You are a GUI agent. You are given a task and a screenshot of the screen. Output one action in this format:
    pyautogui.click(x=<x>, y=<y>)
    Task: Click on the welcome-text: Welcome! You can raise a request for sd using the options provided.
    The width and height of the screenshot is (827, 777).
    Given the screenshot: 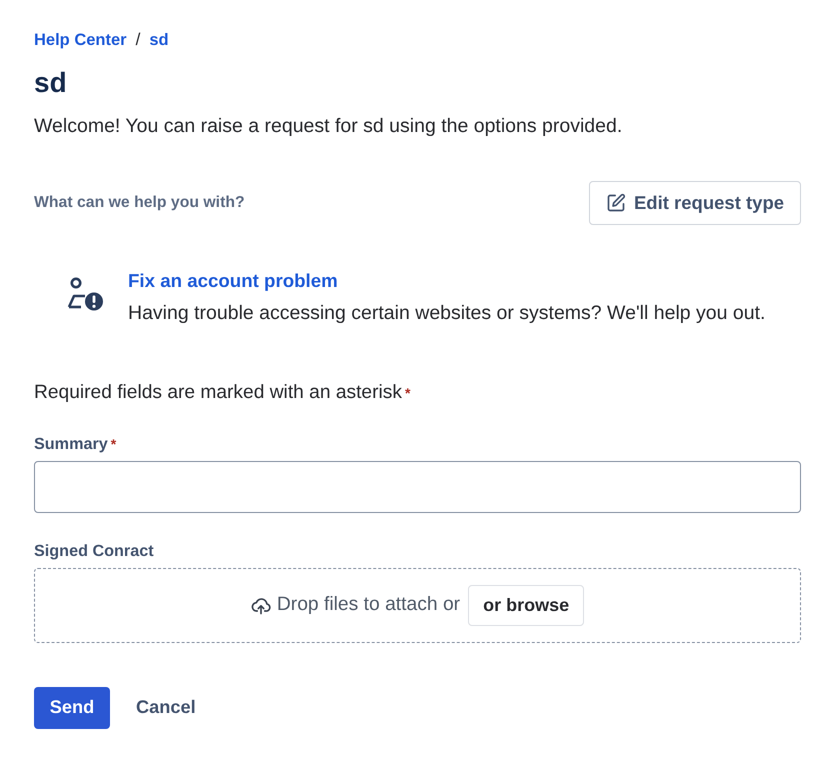 What is the action you would take?
    pyautogui.click(x=329, y=126)
    